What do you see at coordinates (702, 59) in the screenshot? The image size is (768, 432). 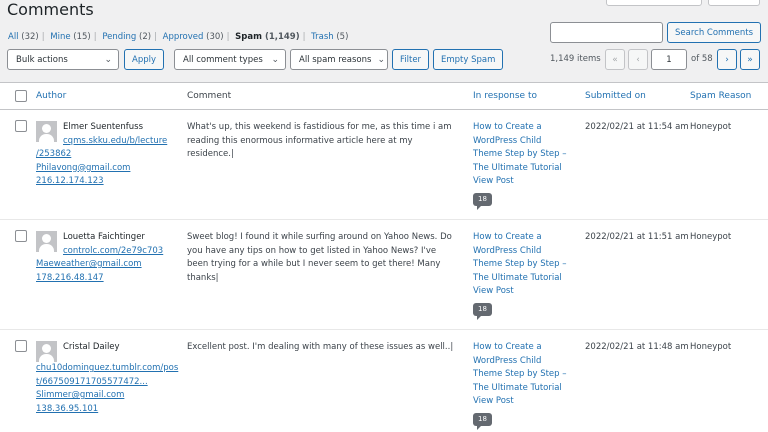 I see `total-pages: of 58` at bounding box center [702, 59].